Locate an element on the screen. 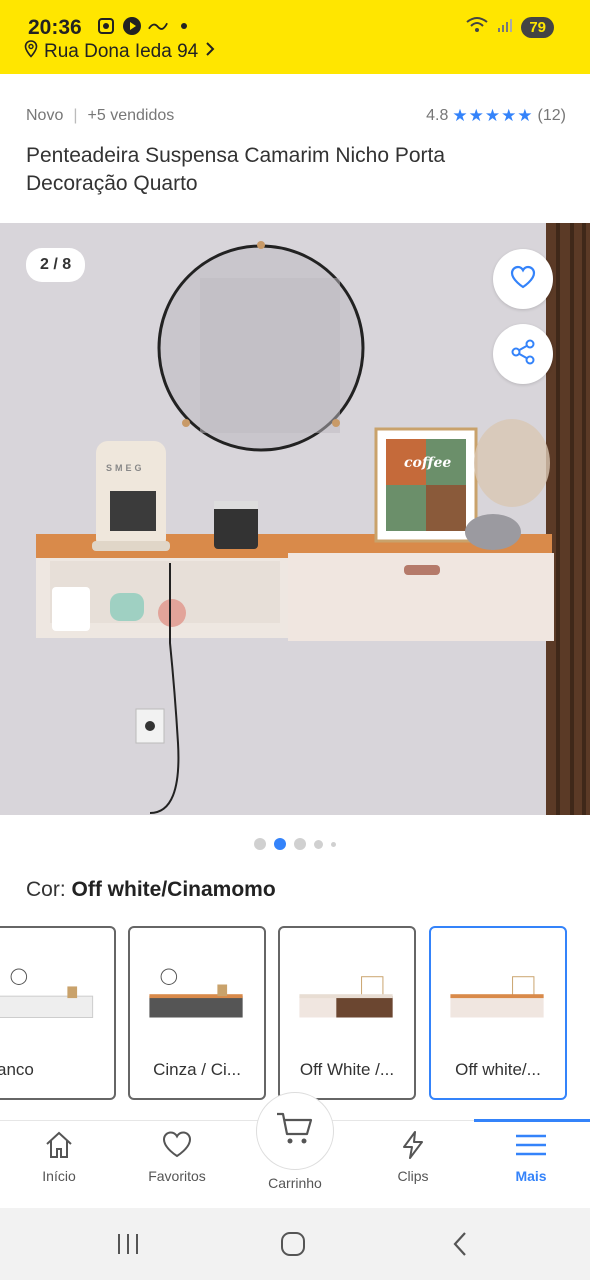 The height and width of the screenshot is (1280, 590). cart-icon is located at coordinates (295, 1131).